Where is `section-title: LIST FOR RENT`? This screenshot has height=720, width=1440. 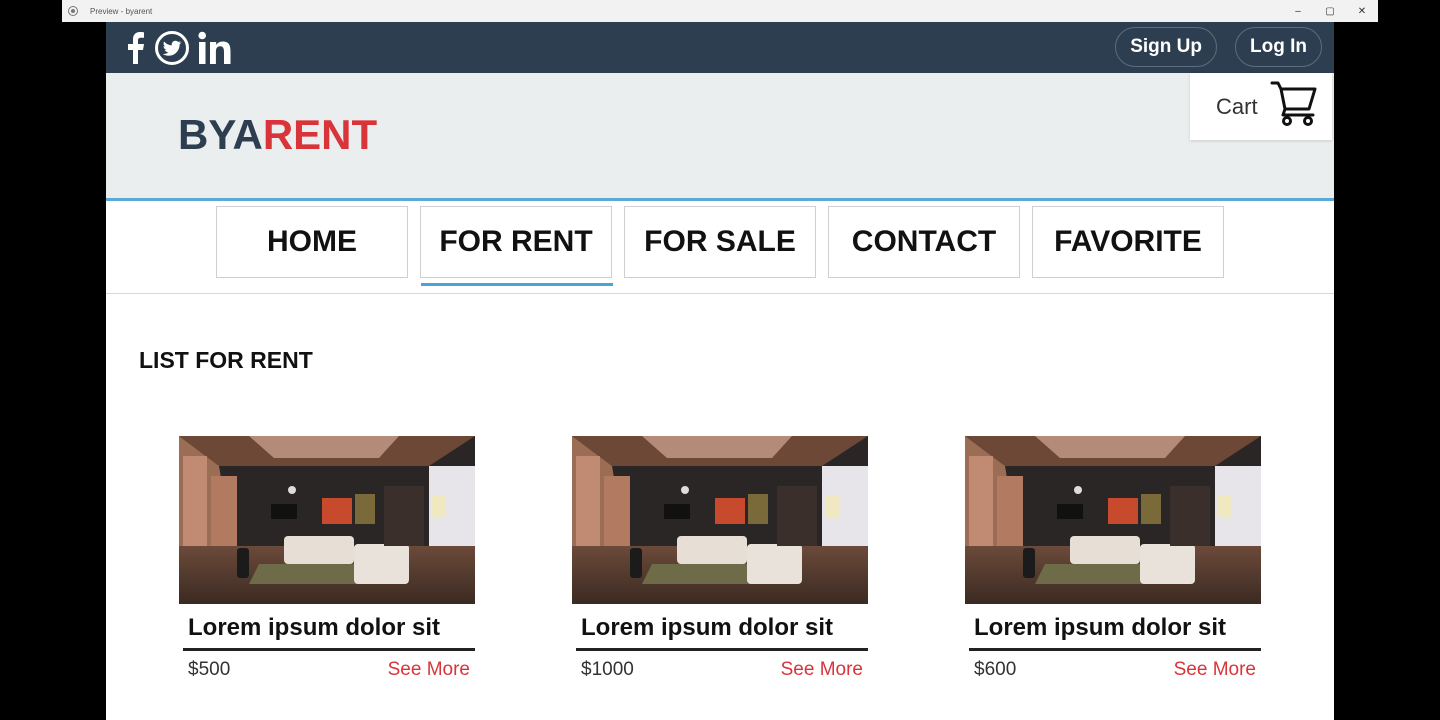
section-title: LIST FOR RENT is located at coordinates (226, 360).